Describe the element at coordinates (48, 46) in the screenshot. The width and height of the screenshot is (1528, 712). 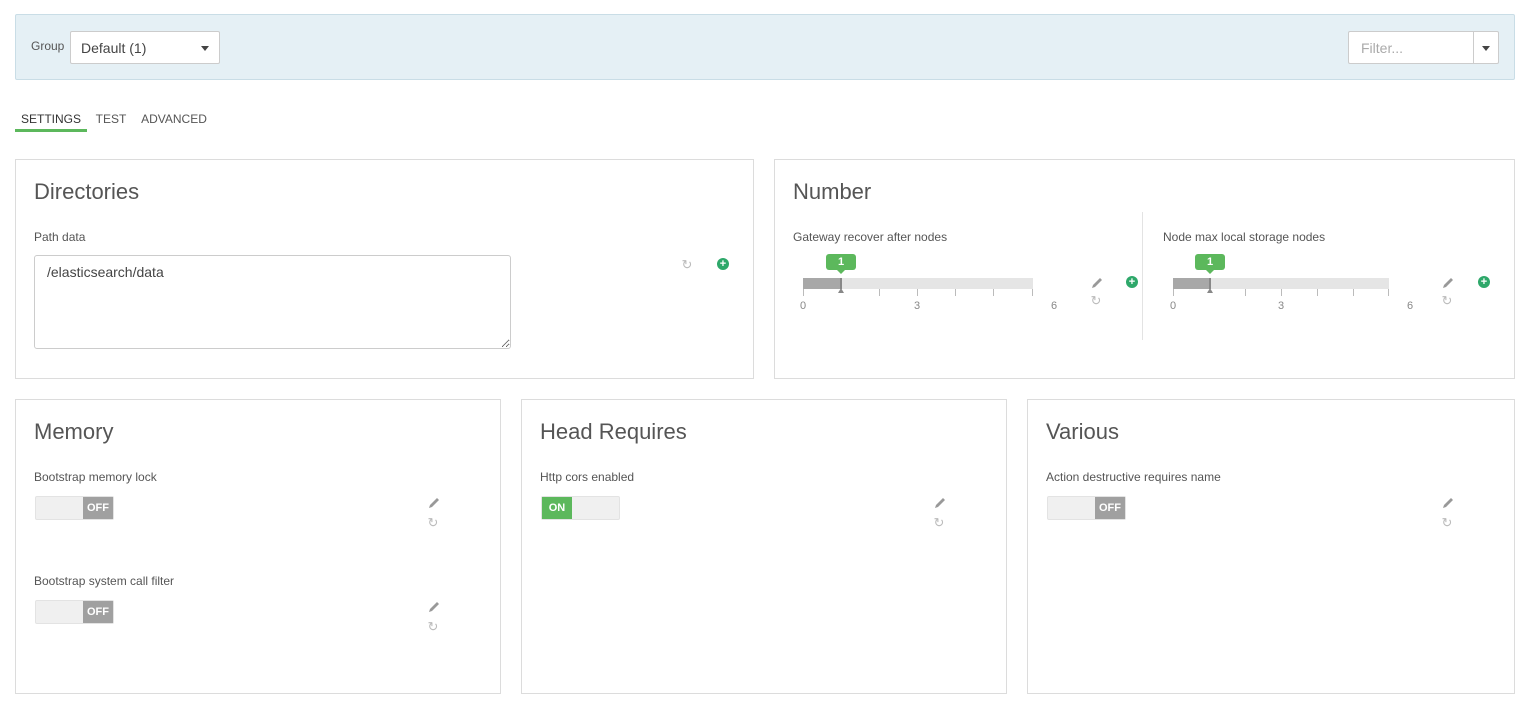
I see `group-label: Group` at that location.